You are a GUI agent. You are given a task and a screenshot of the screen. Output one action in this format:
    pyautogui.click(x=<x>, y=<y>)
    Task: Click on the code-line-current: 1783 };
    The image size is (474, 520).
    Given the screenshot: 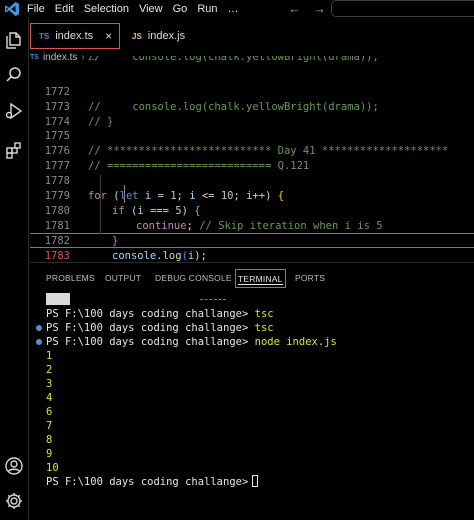 What is the action you would take?
    pyautogui.click(x=252, y=255)
    